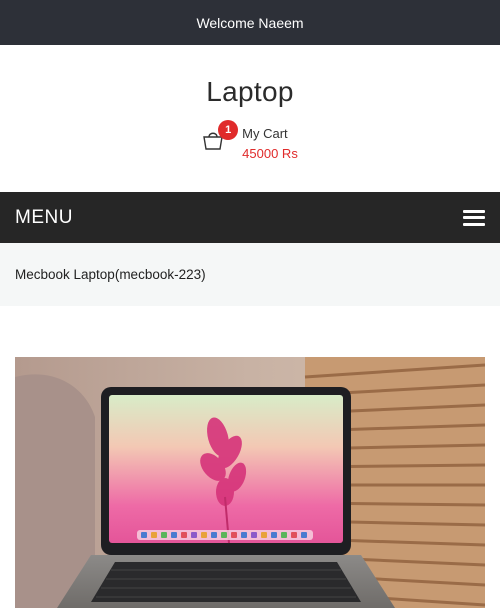 The image size is (500, 608). Describe the element at coordinates (250, 274) in the screenshot. I see `breadcrumb: Mecbook Laptop(mecbook-223)` at that location.